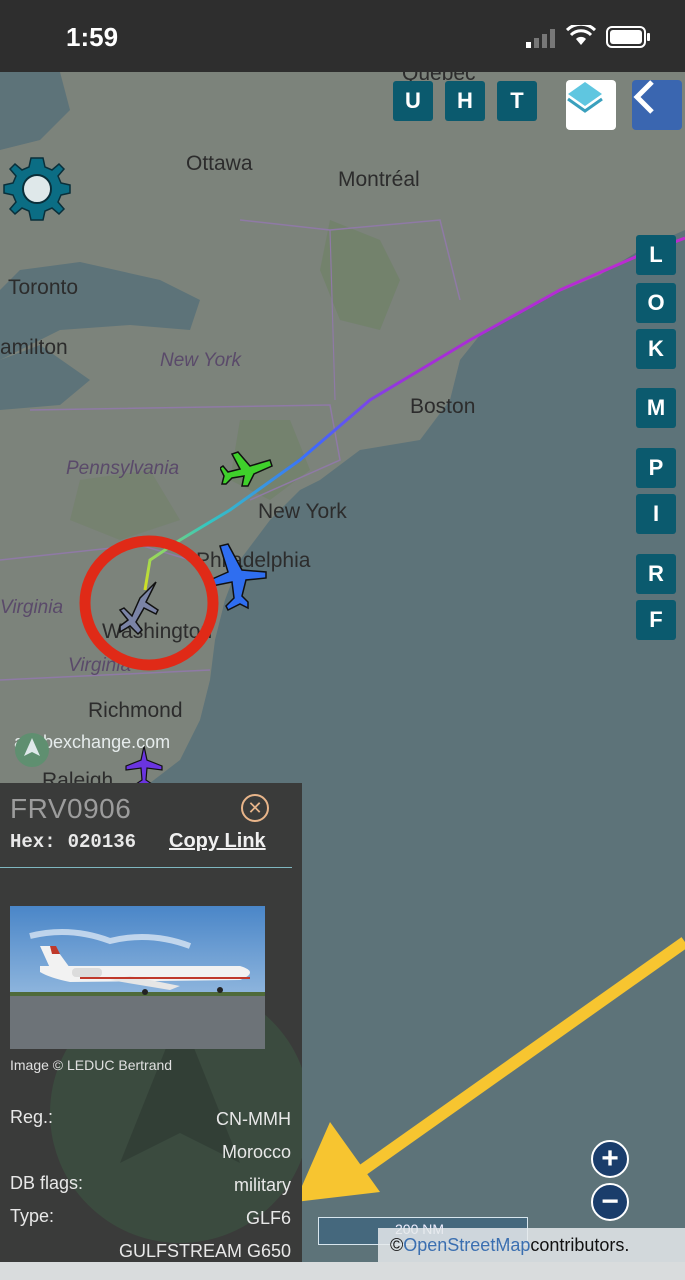 This screenshot has width=685, height=1280. I want to click on zoom-in-button: +, so click(610, 1159).